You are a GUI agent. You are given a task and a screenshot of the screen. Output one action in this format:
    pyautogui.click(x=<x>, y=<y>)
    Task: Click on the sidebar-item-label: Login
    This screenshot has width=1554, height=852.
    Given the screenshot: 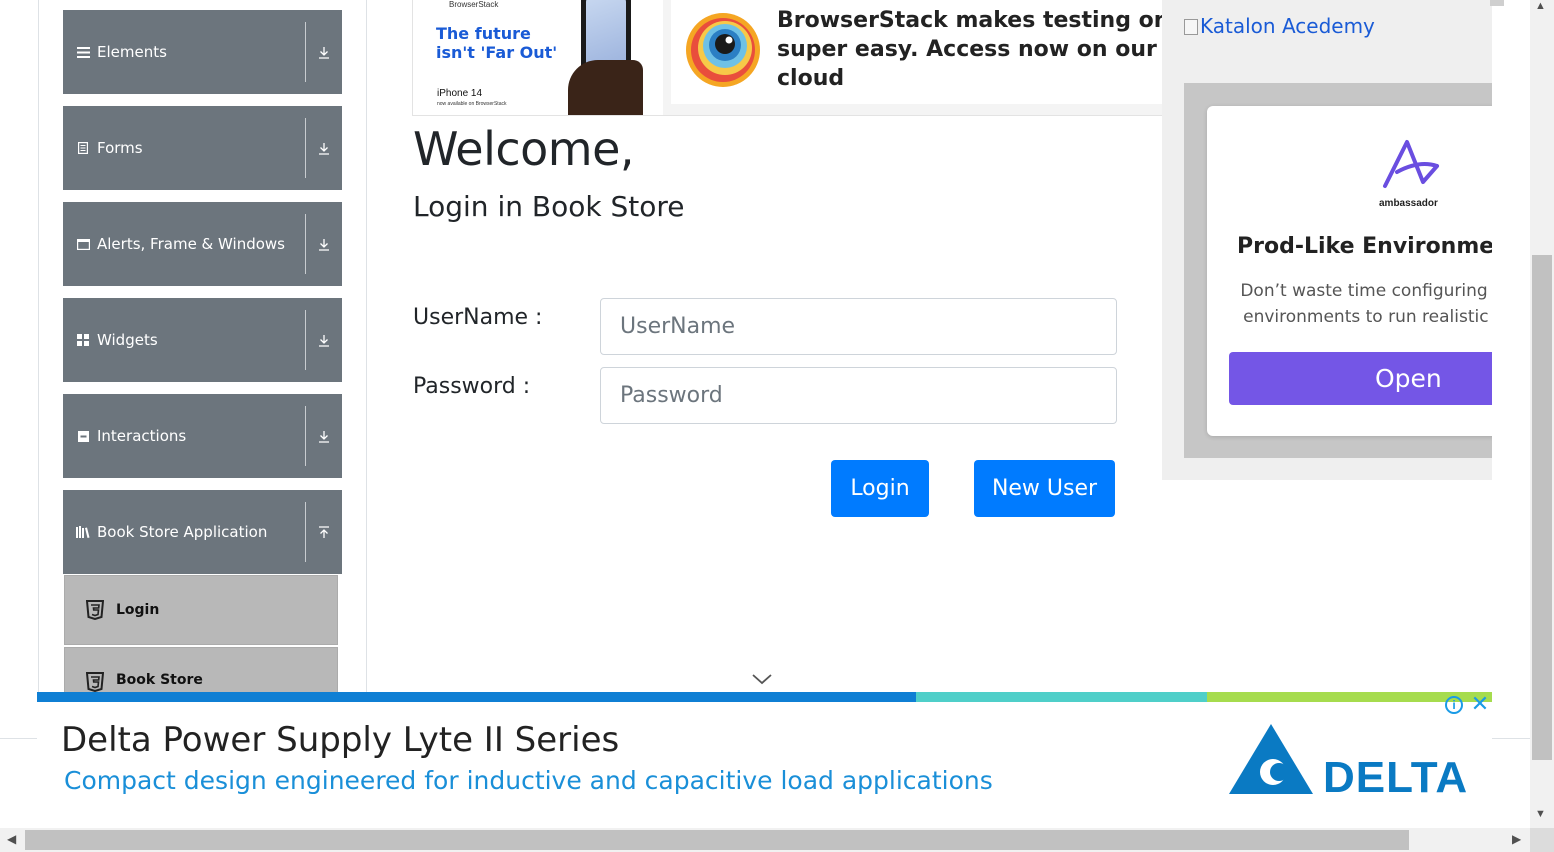 What is the action you would take?
    pyautogui.click(x=138, y=610)
    